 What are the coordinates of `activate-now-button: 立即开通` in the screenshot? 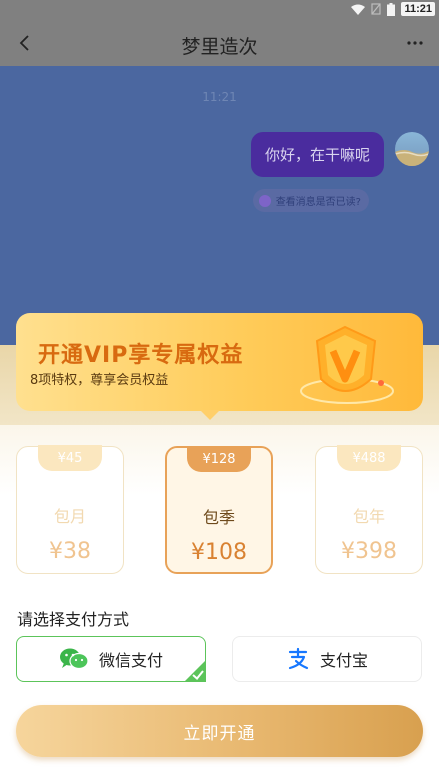 It's located at (219, 731).